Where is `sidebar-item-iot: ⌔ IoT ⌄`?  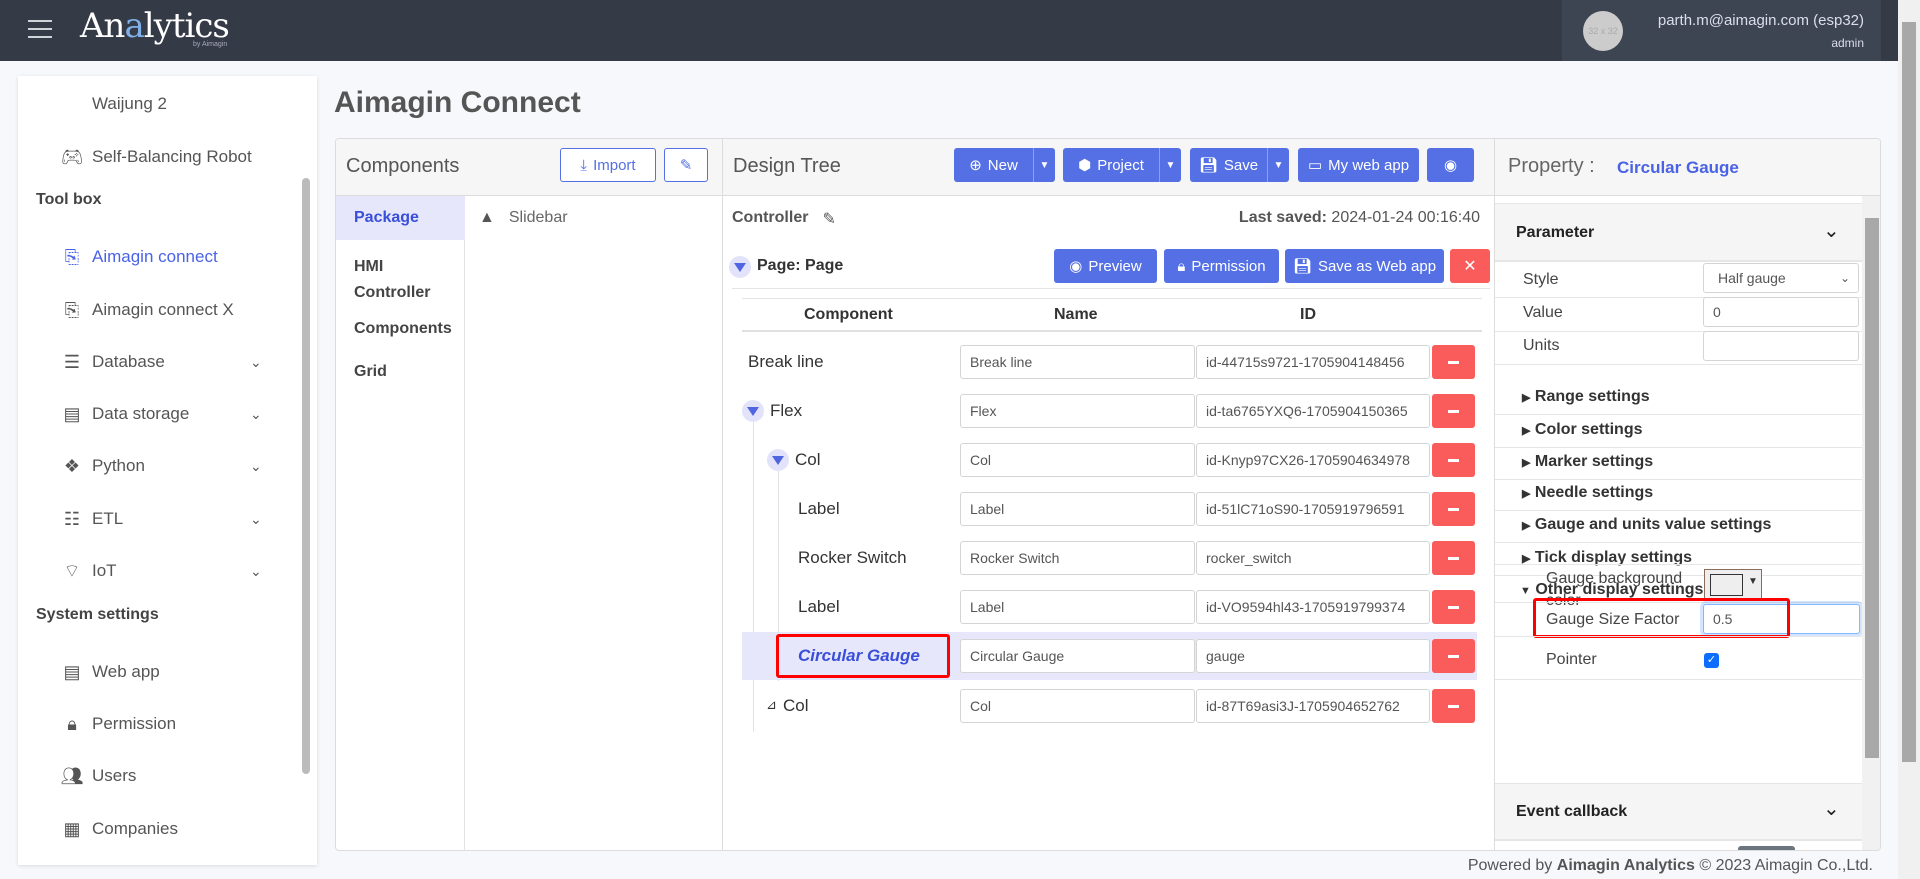
sidebar-item-iot: ⌔ IoT ⌄ is located at coordinates (163, 571).